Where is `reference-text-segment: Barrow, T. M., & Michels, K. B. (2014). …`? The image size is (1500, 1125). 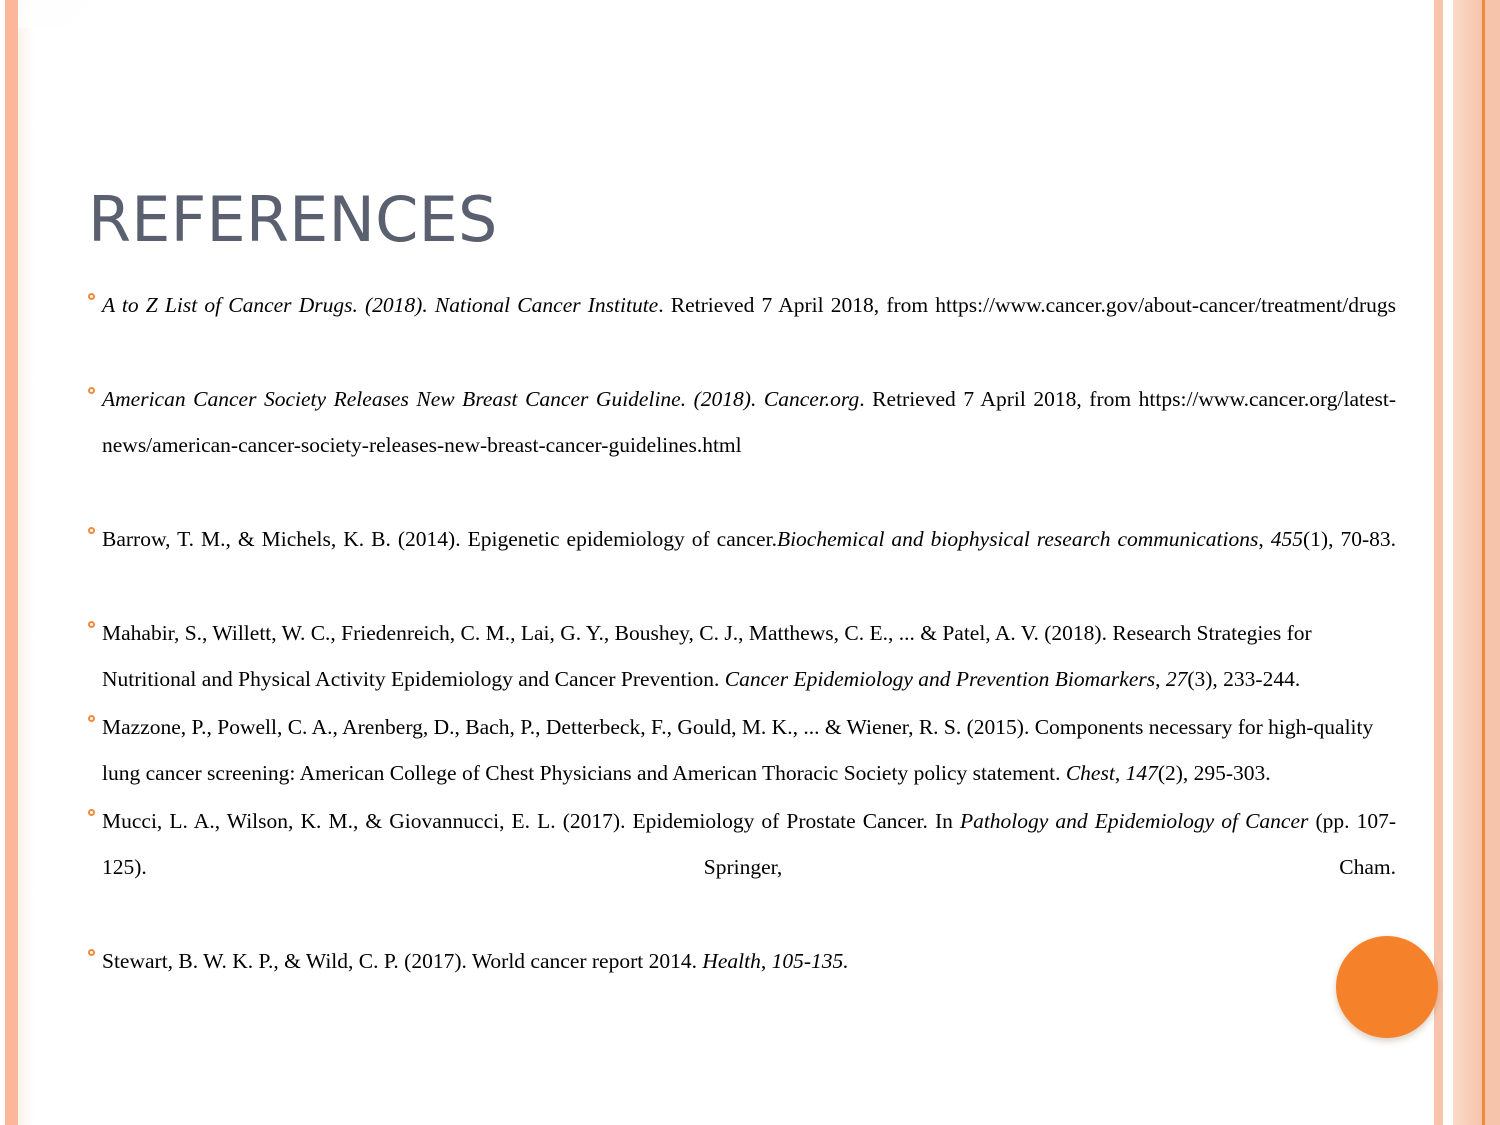 reference-text-segment: Barrow, T. M., & Michels, K. B. (2014). … is located at coordinates (439, 539).